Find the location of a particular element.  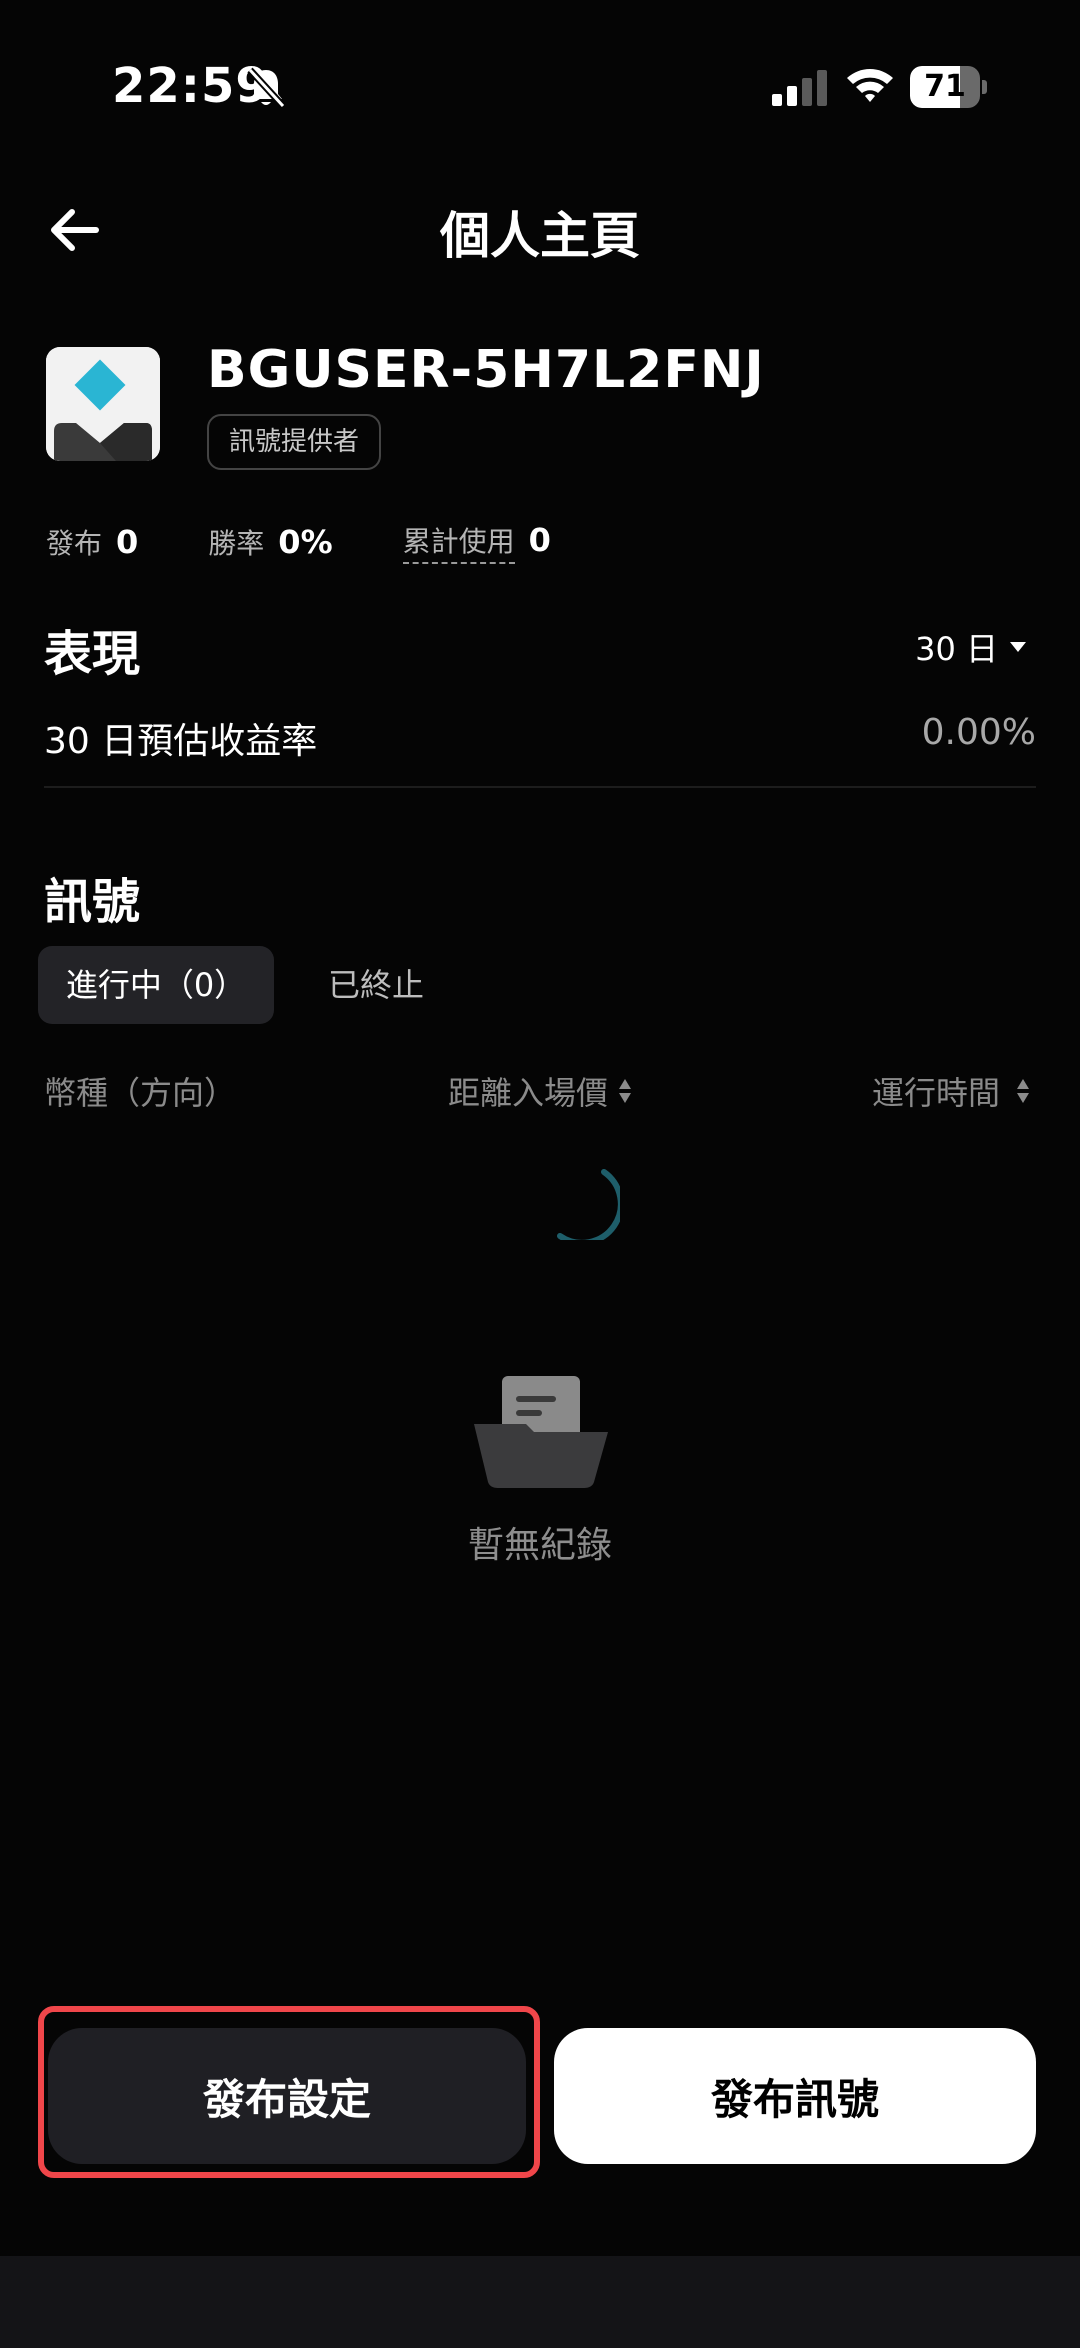

stat-published: 發布 0 is located at coordinates (92, 542).